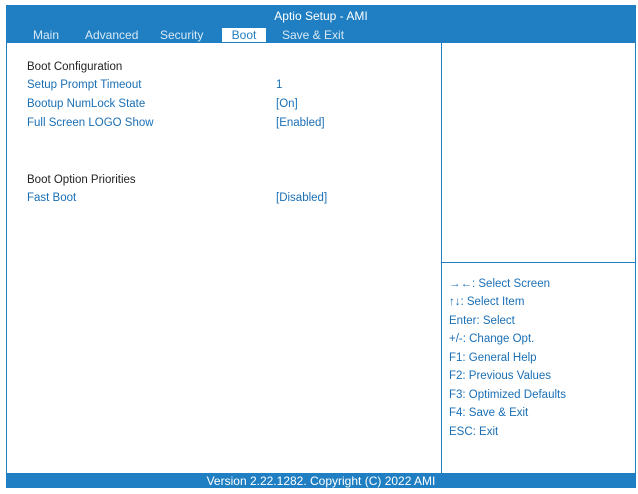 The image size is (638, 494). What do you see at coordinates (300, 123) in the screenshot?
I see `value-full-screen-logo-show: [Enabled]` at bounding box center [300, 123].